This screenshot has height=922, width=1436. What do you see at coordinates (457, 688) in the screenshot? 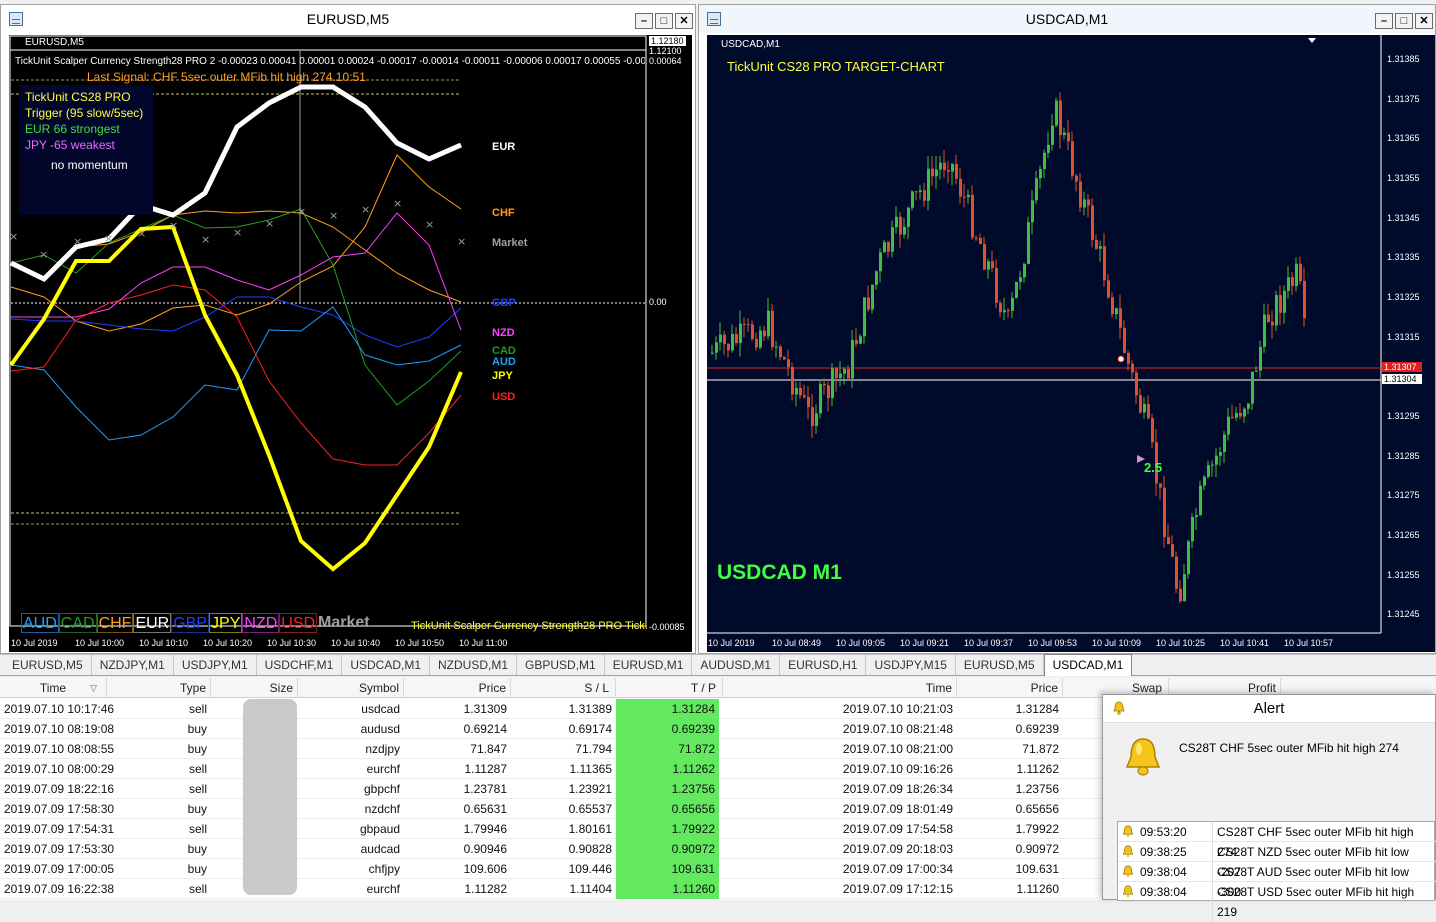
I see `col-header-price: Price` at bounding box center [457, 688].